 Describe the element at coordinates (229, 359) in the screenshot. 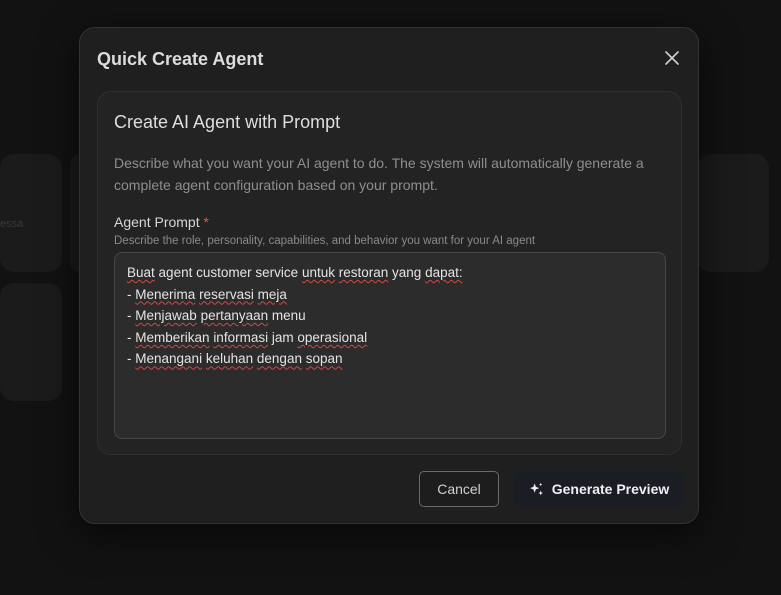

I see `spellcheck-word: keluhan` at that location.